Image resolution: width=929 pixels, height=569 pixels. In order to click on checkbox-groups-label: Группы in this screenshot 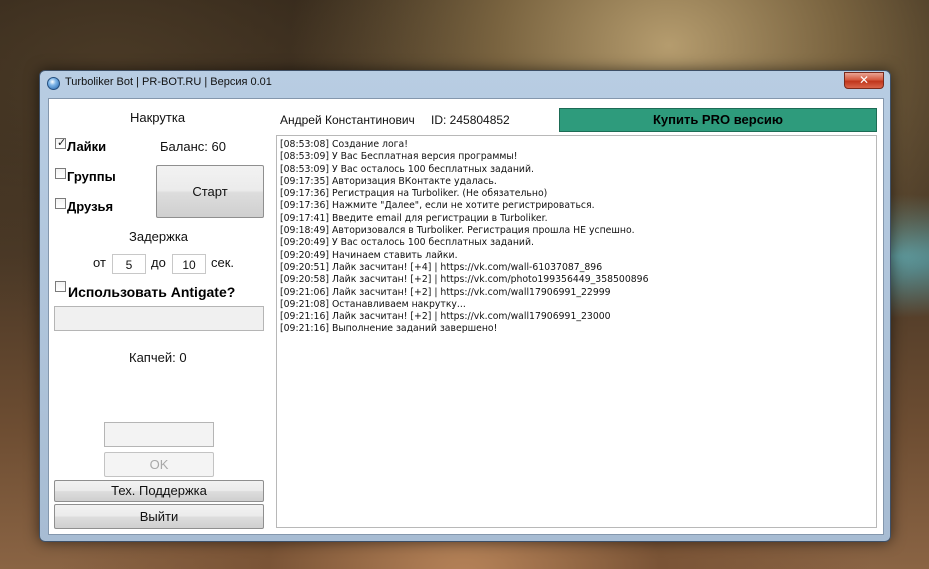, I will do `click(91, 176)`.